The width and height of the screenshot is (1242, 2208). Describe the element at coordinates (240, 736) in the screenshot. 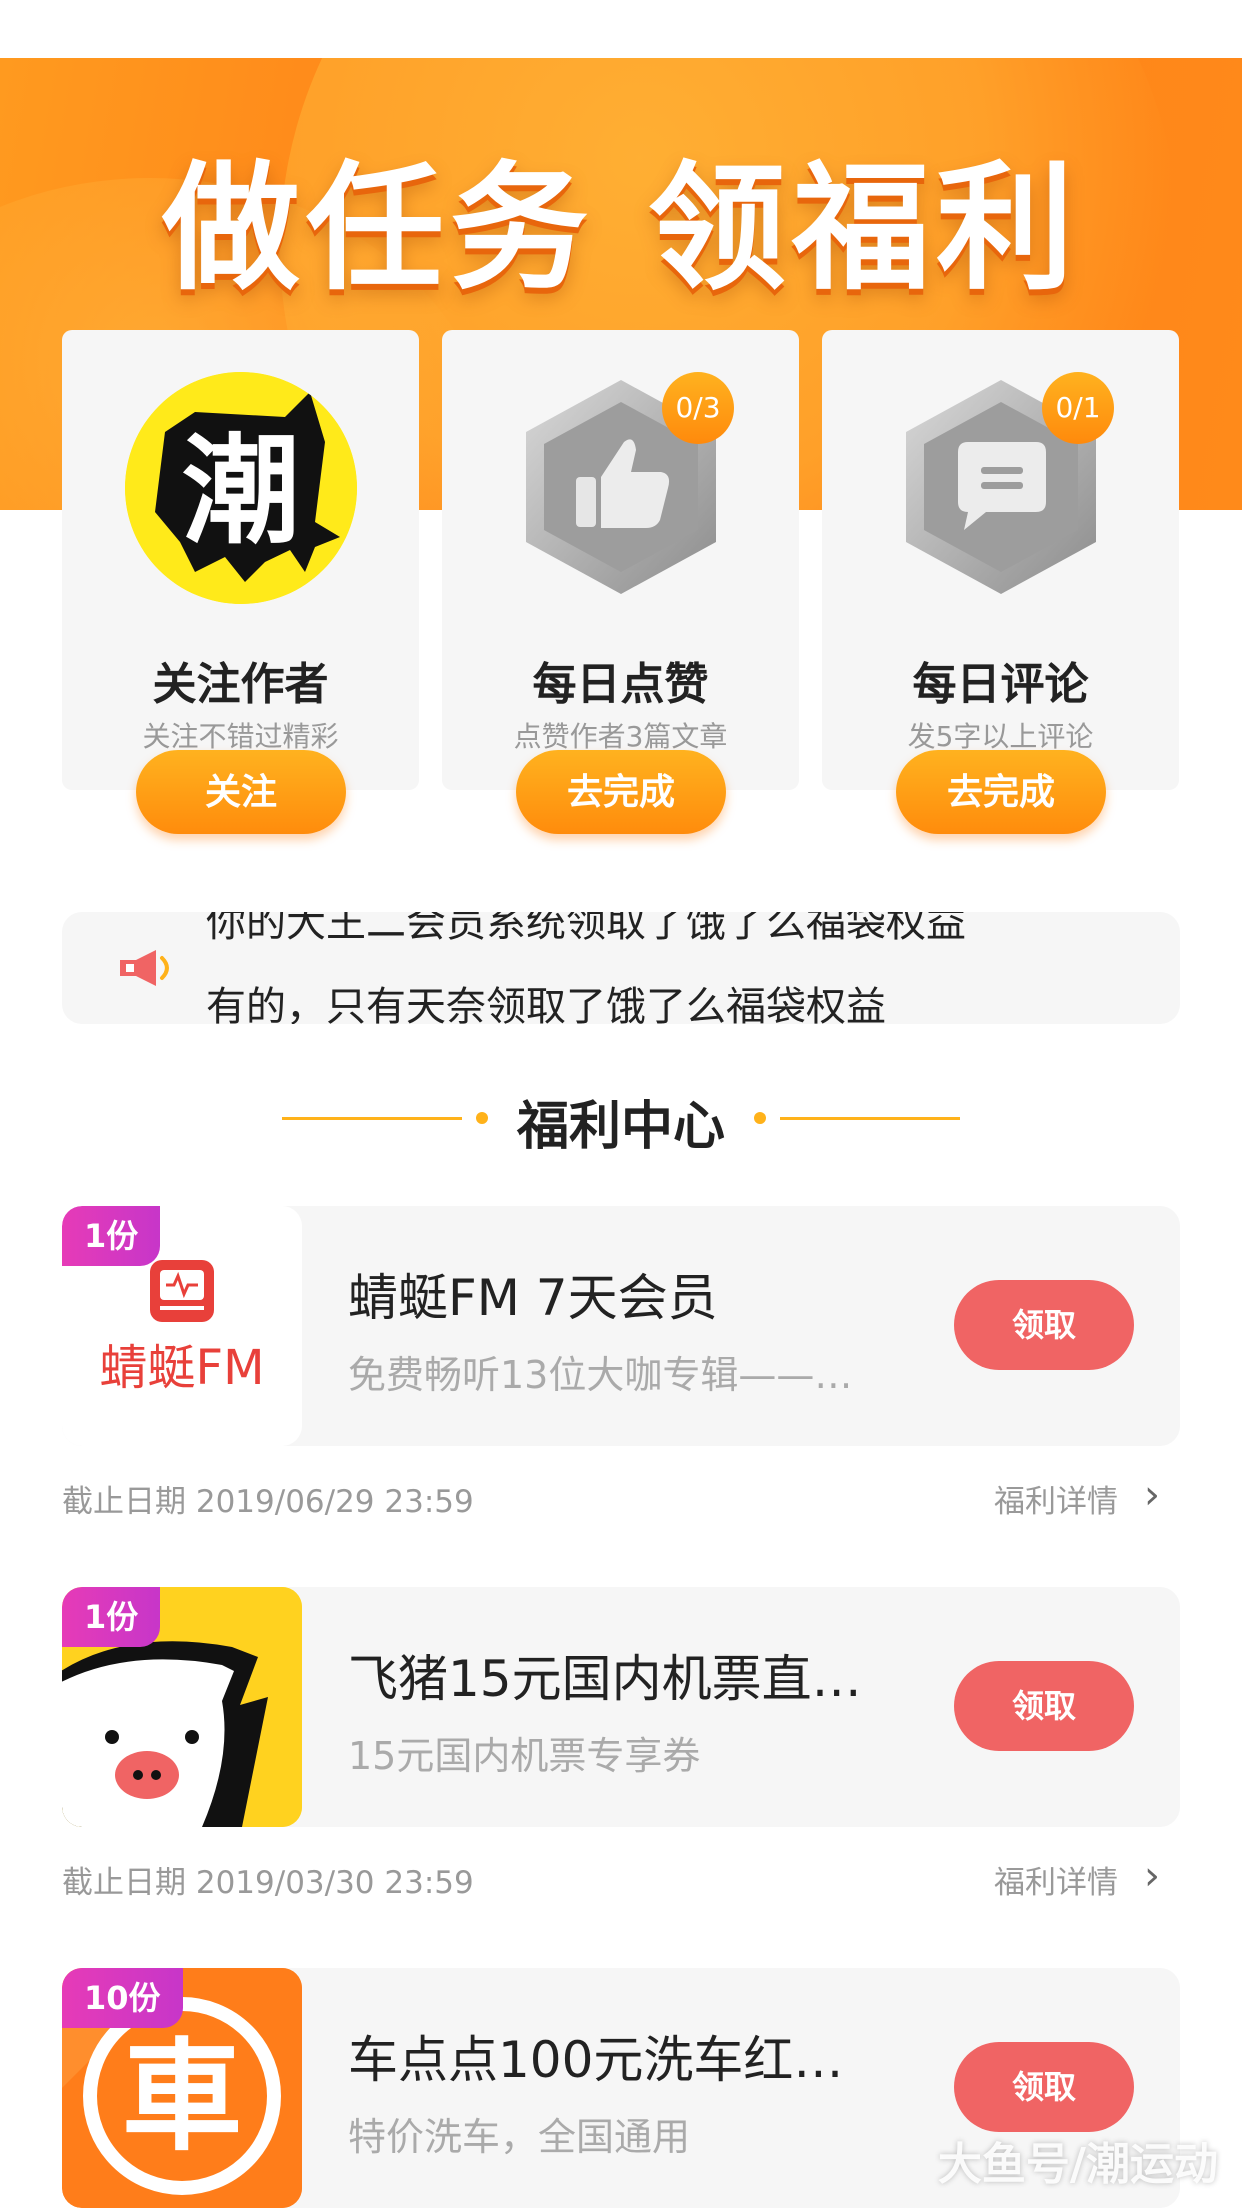

I see `task-subtitle: 关注不错过精彩` at that location.